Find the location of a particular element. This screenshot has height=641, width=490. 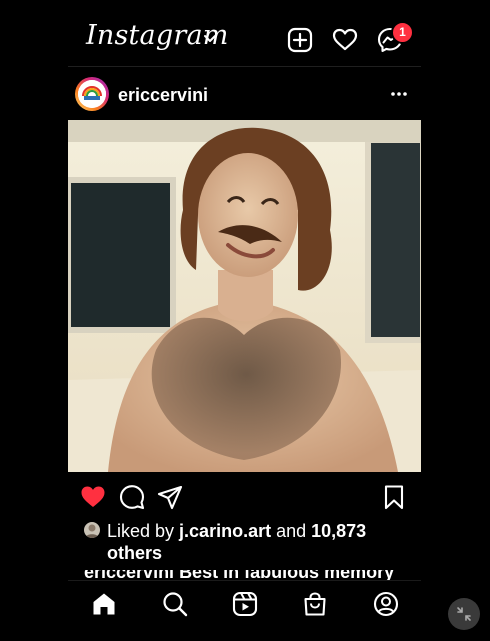

liked-by-mid: and is located at coordinates (291, 531).